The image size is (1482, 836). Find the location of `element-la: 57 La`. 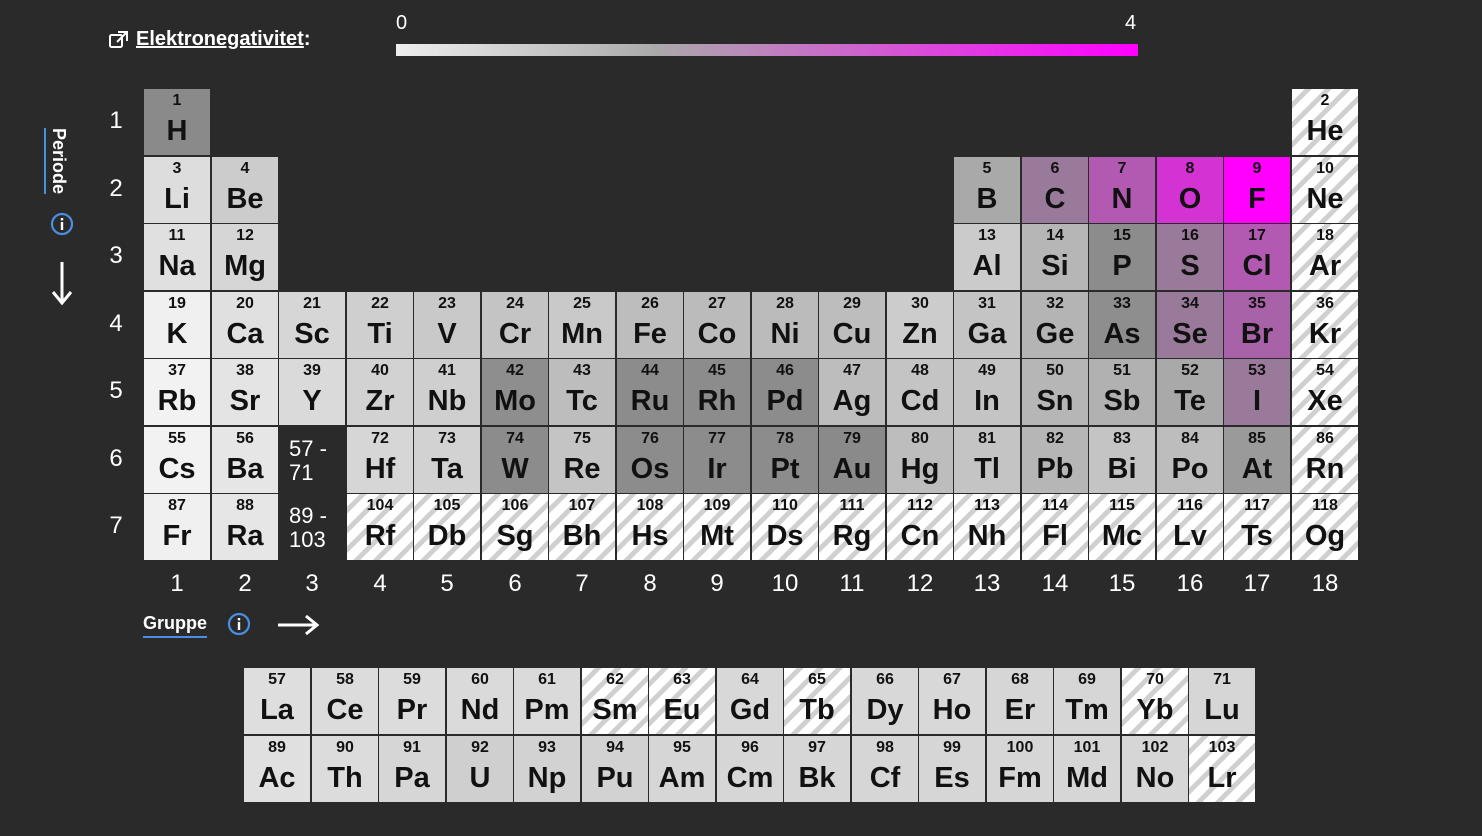

element-la: 57 La is located at coordinates (277, 701).